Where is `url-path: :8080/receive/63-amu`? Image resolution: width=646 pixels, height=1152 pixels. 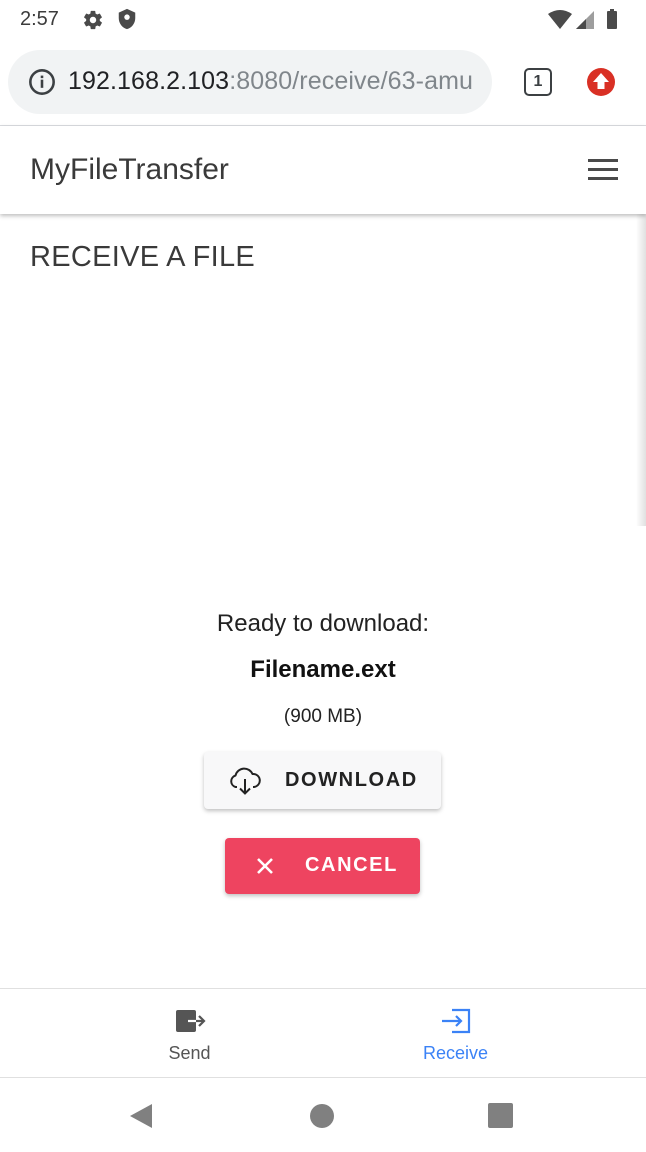 url-path: :8080/receive/63-amu is located at coordinates (351, 81).